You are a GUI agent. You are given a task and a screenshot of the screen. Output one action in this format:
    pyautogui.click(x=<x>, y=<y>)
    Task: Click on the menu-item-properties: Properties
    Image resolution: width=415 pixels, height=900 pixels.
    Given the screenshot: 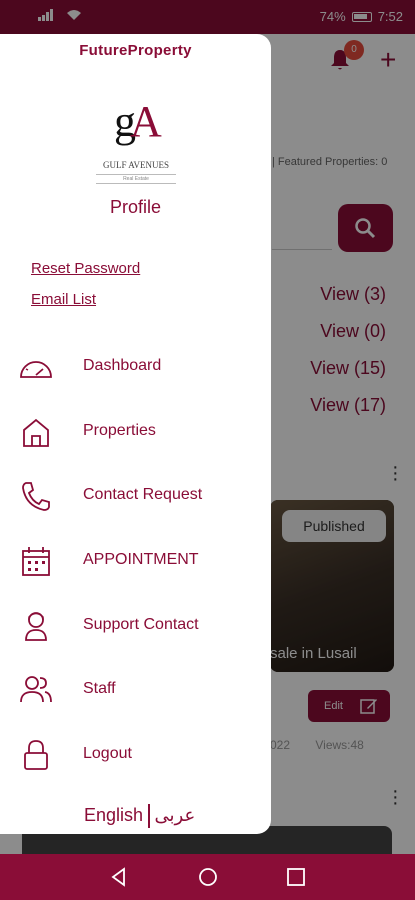 What is the action you would take?
    pyautogui.click(x=138, y=432)
    